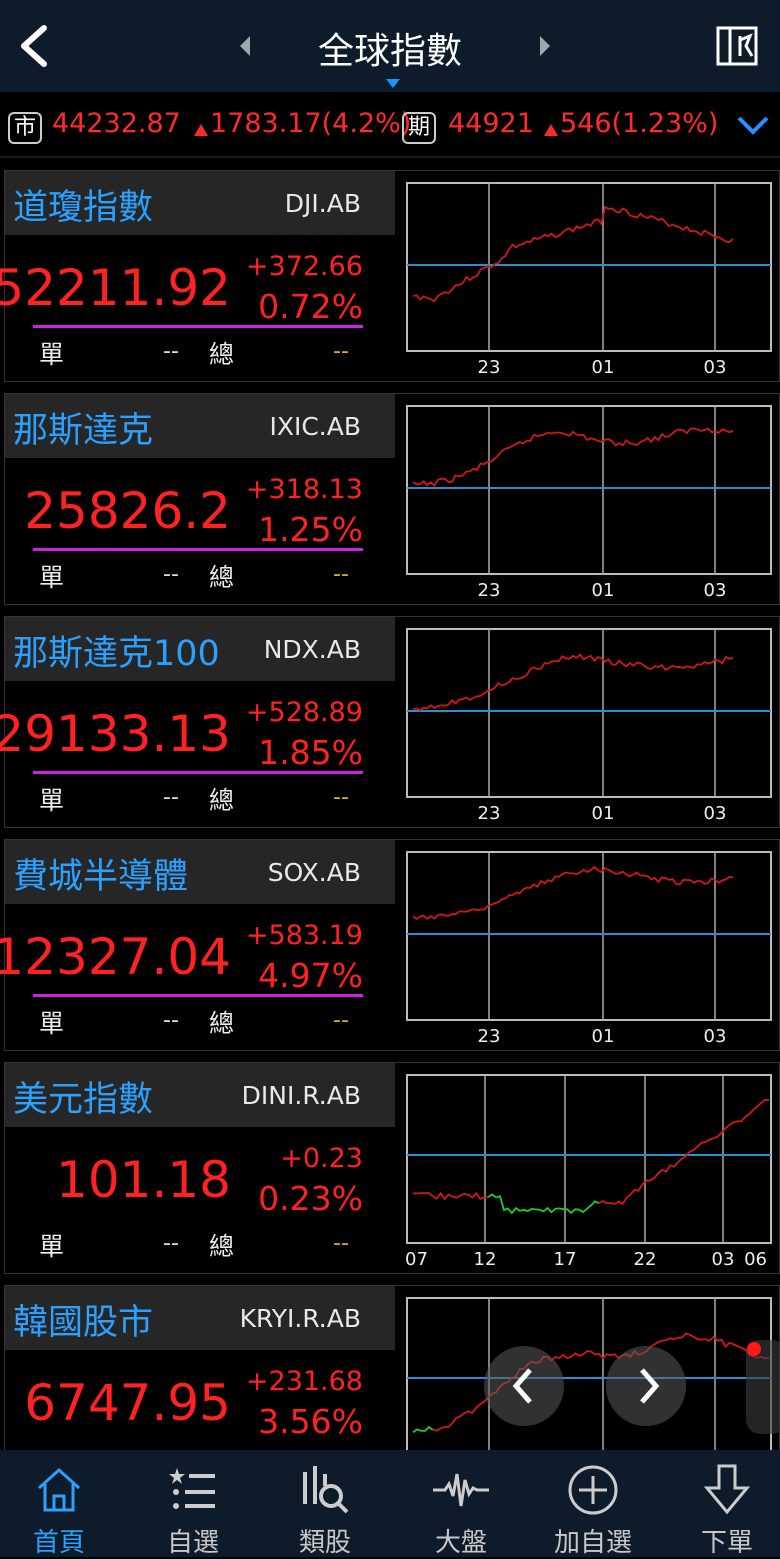  What do you see at coordinates (311, 123) in the screenshot?
I see `market-change: 1783.17(4.2%)` at bounding box center [311, 123].